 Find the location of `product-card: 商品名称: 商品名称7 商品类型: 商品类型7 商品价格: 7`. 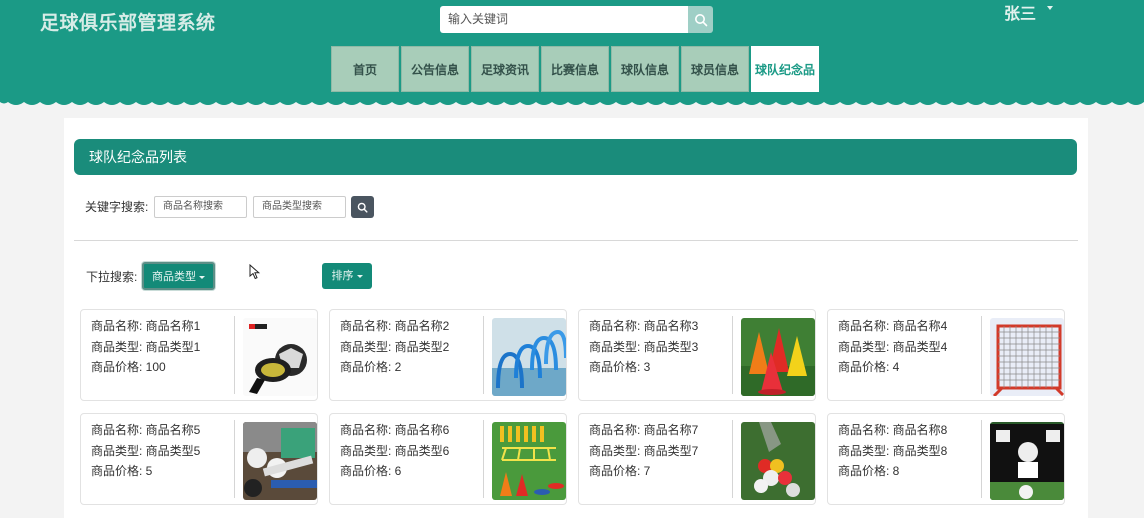

product-card: 商品名称: 商品名称7 商品类型: 商品类型7 商品价格: 7 is located at coordinates (697, 459).